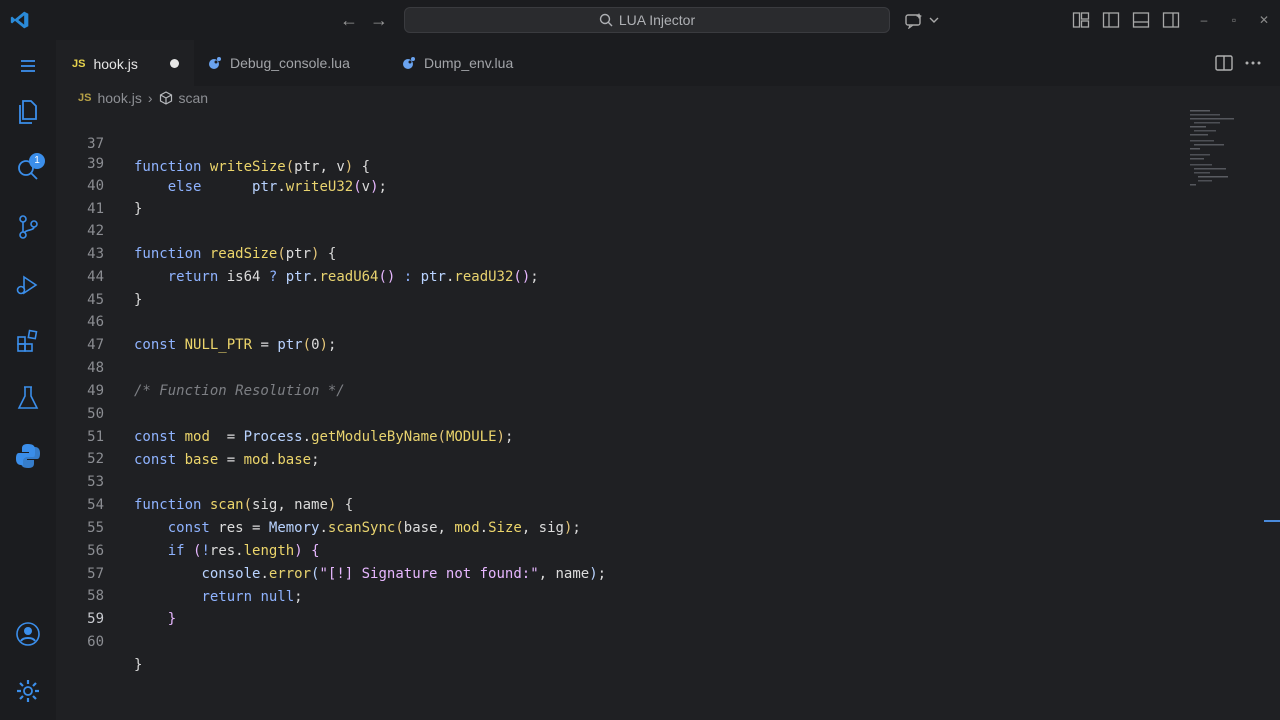 Image resolution: width=1280 pixels, height=720 pixels. Describe the element at coordinates (1204, 20) in the screenshot. I see `minimize-icon: –` at that location.